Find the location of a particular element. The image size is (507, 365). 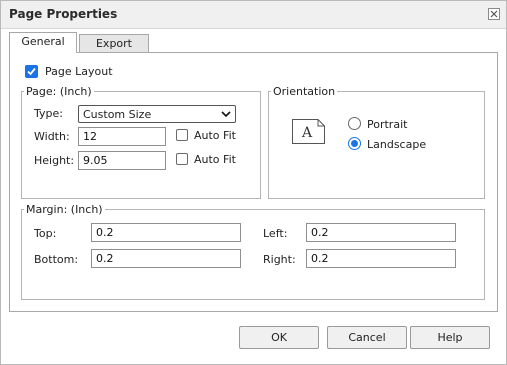

height-input: 9.05 is located at coordinates (122, 160).